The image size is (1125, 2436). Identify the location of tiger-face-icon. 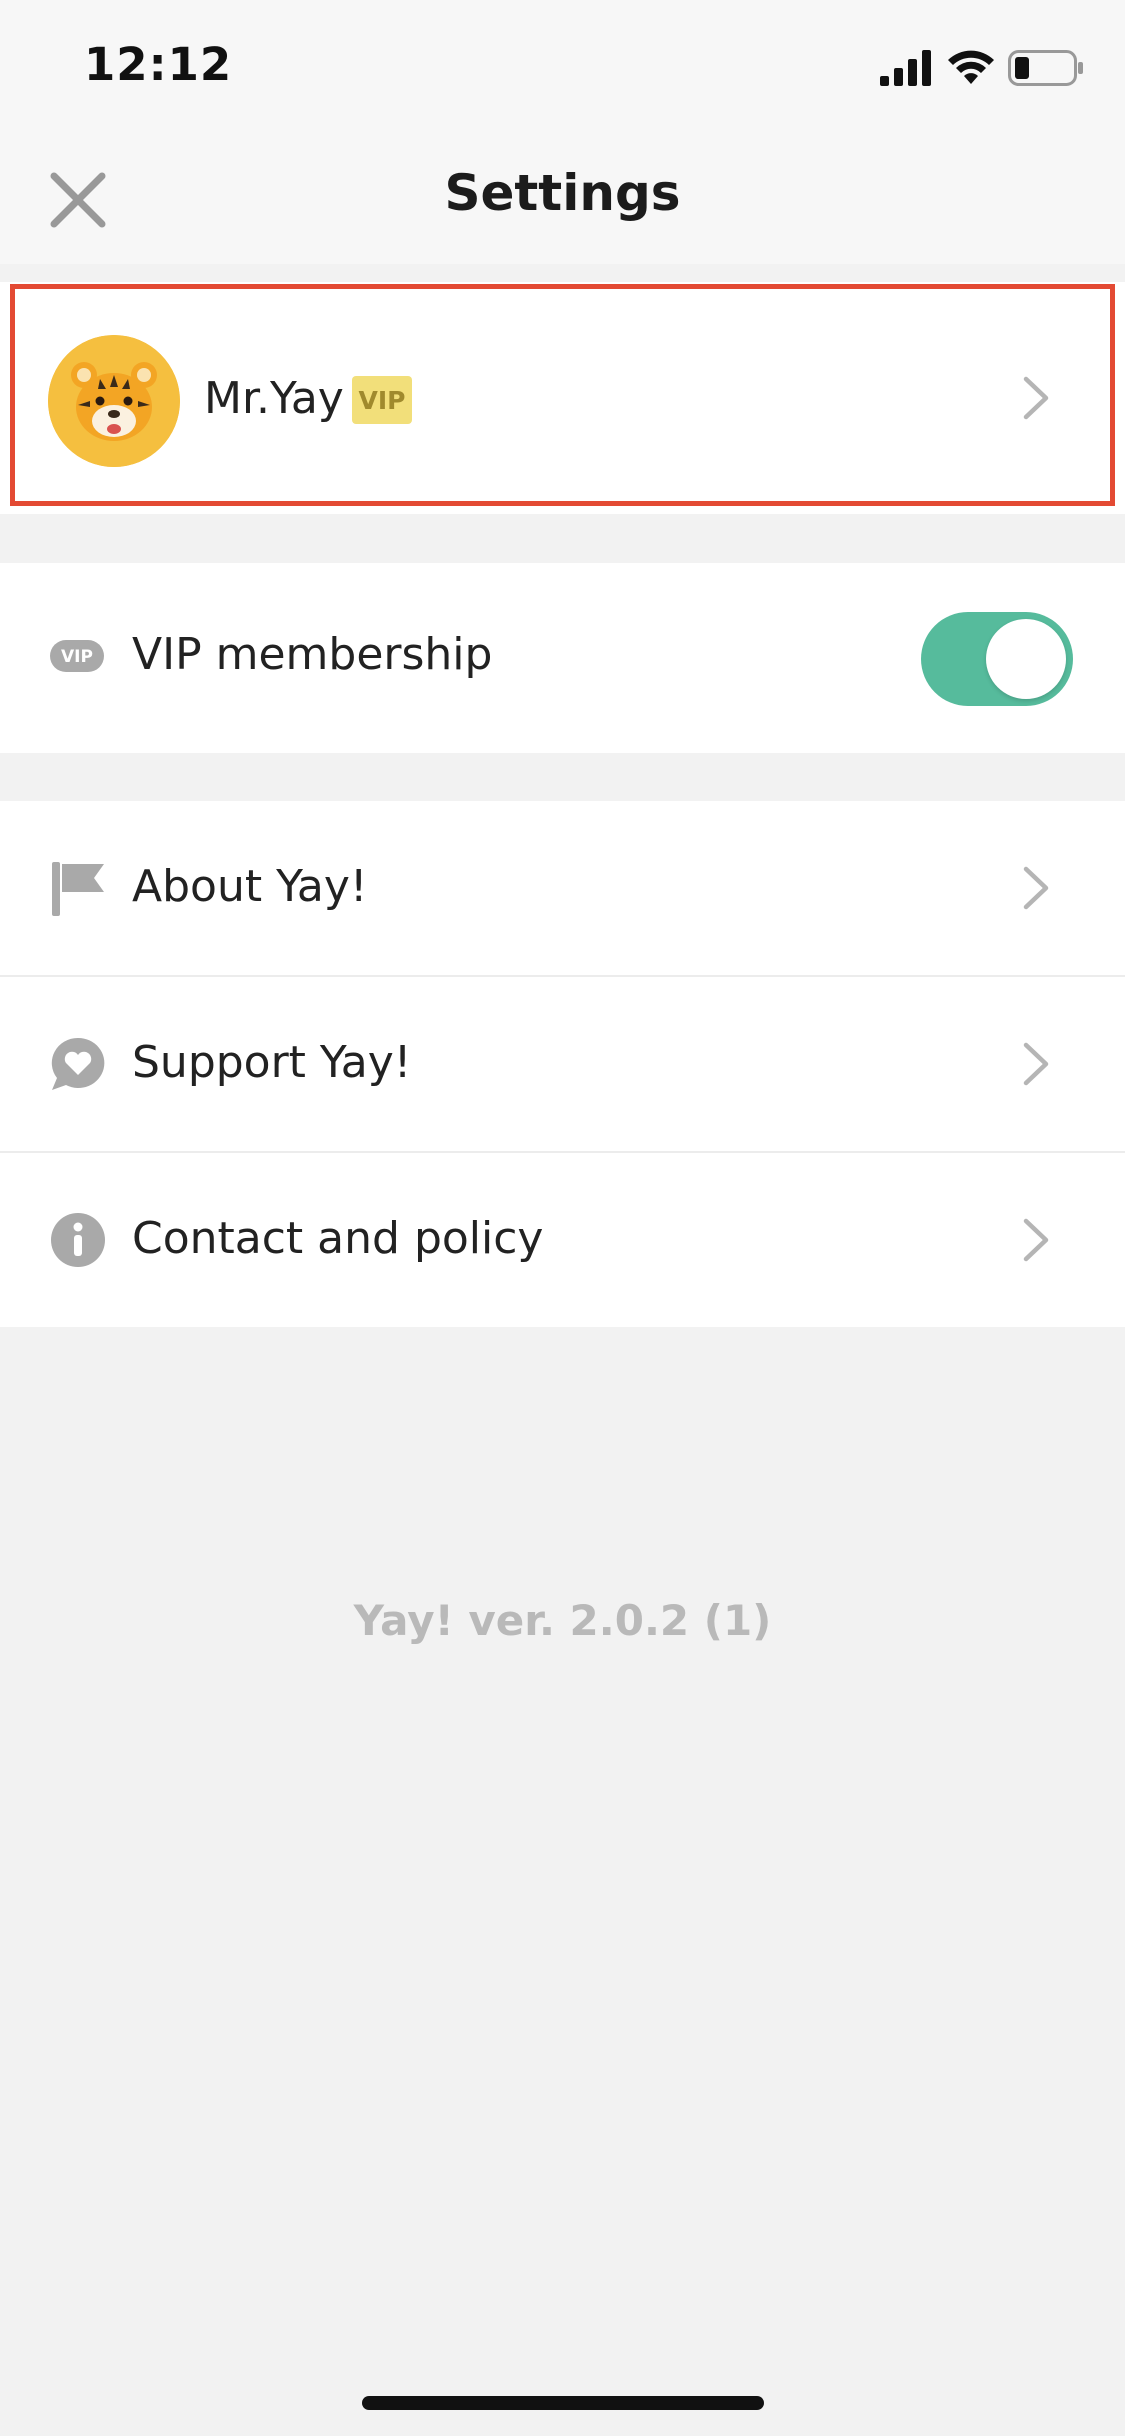
(114, 401).